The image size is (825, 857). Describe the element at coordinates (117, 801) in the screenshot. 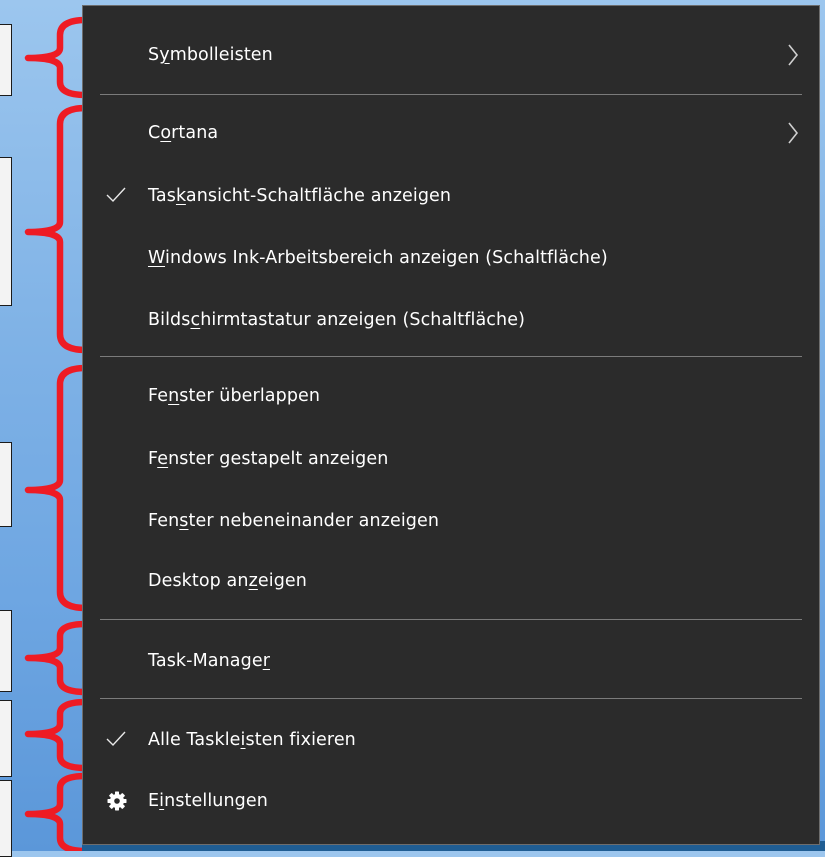

I see `gear-icon` at that location.